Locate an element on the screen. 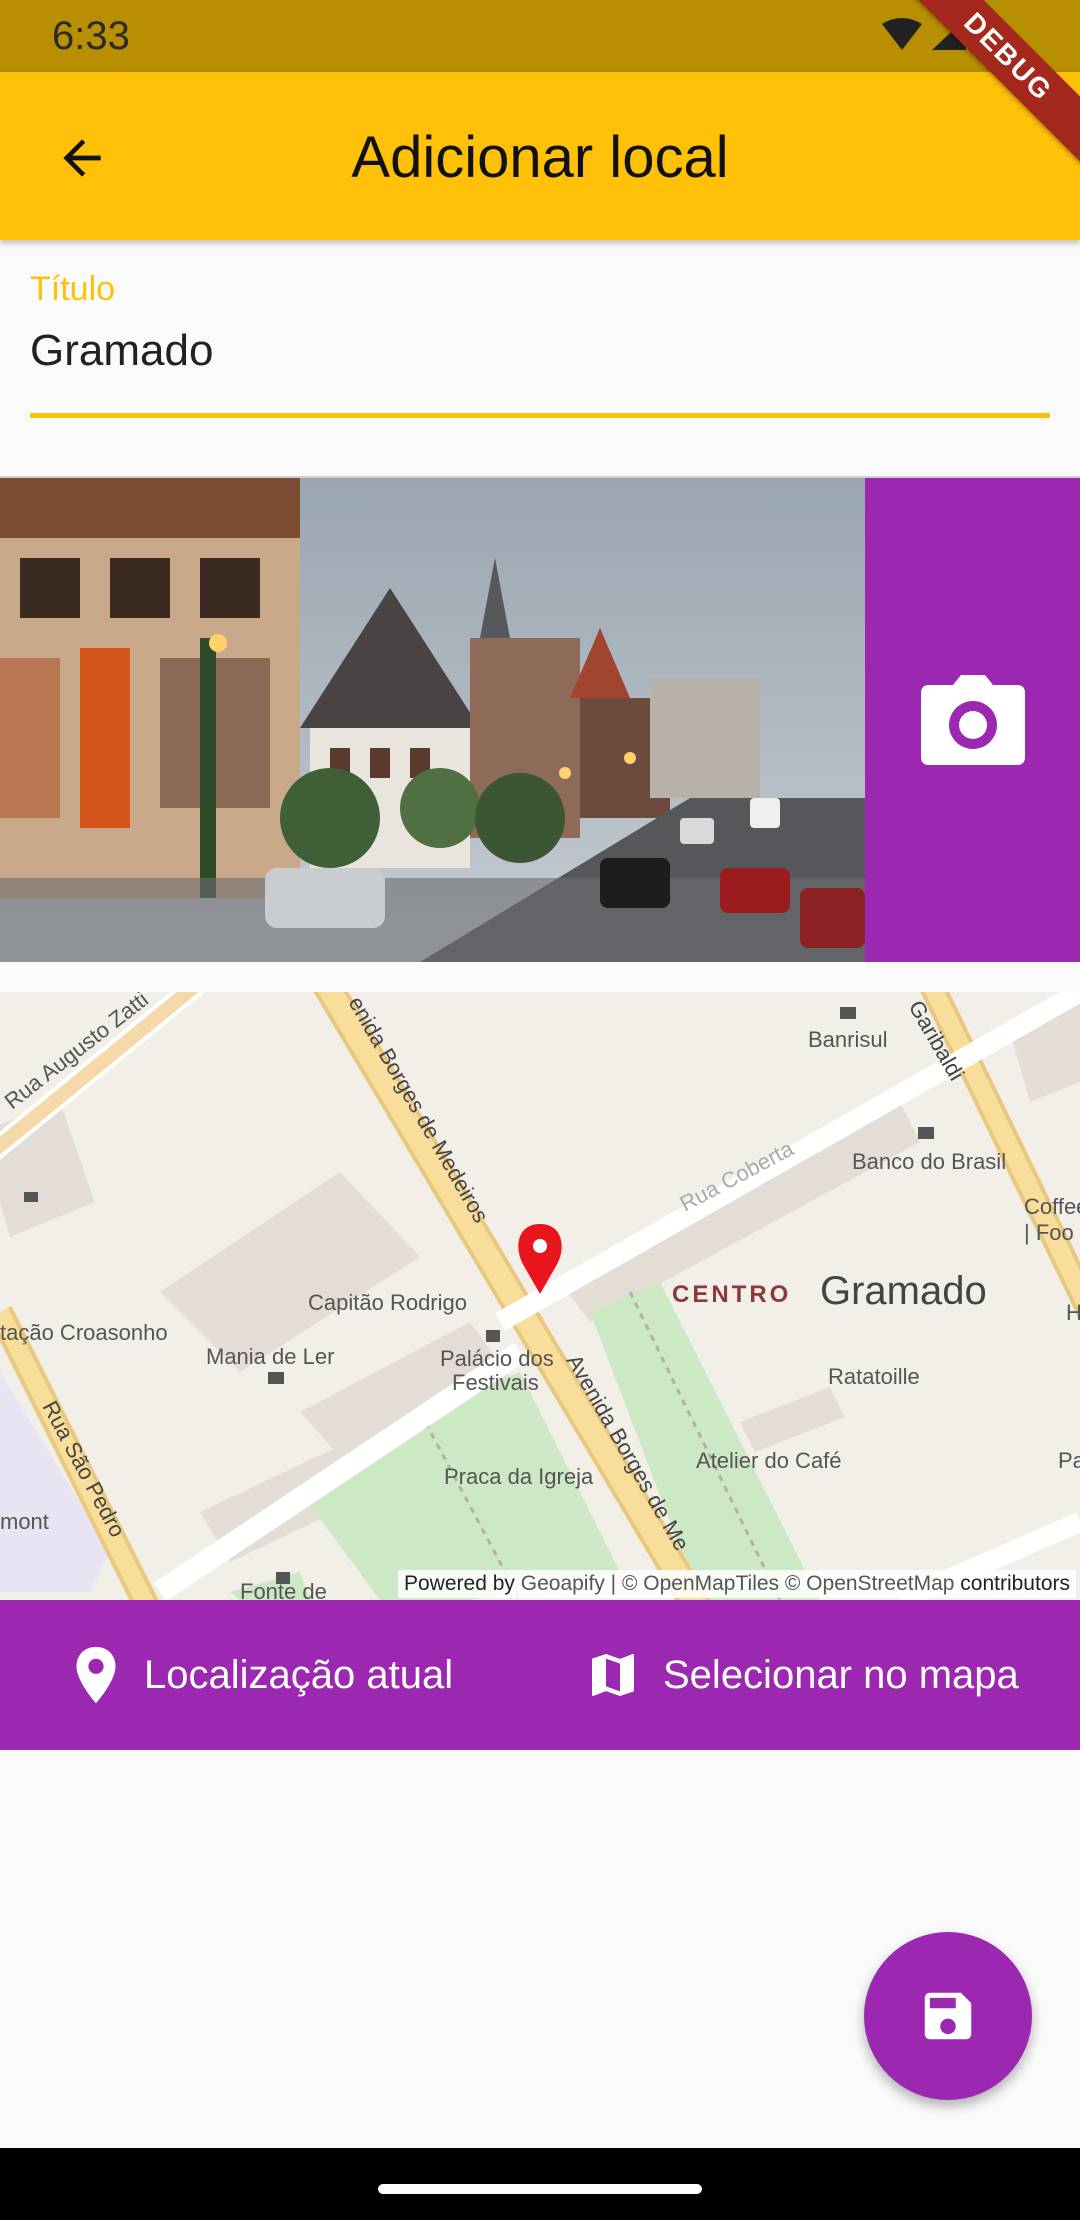 The height and width of the screenshot is (2220, 1080). map-label: Fonte de is located at coordinates (283, 1589).